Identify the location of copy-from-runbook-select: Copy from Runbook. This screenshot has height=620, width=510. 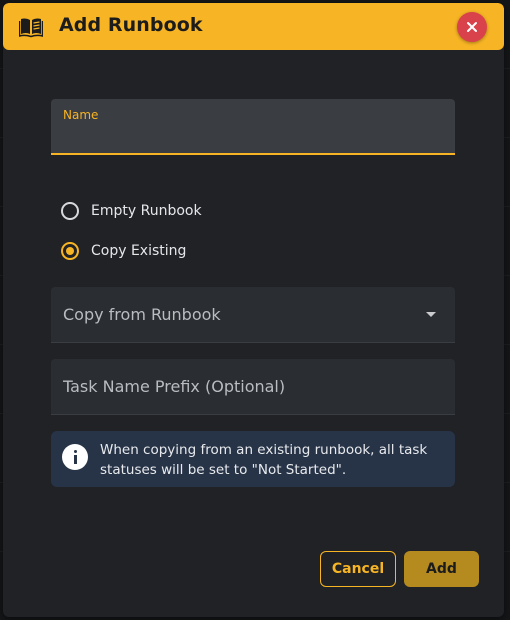
(253, 315).